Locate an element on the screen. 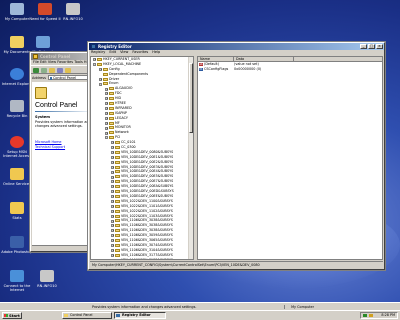  menu-registry: Registry is located at coordinates (98, 52).